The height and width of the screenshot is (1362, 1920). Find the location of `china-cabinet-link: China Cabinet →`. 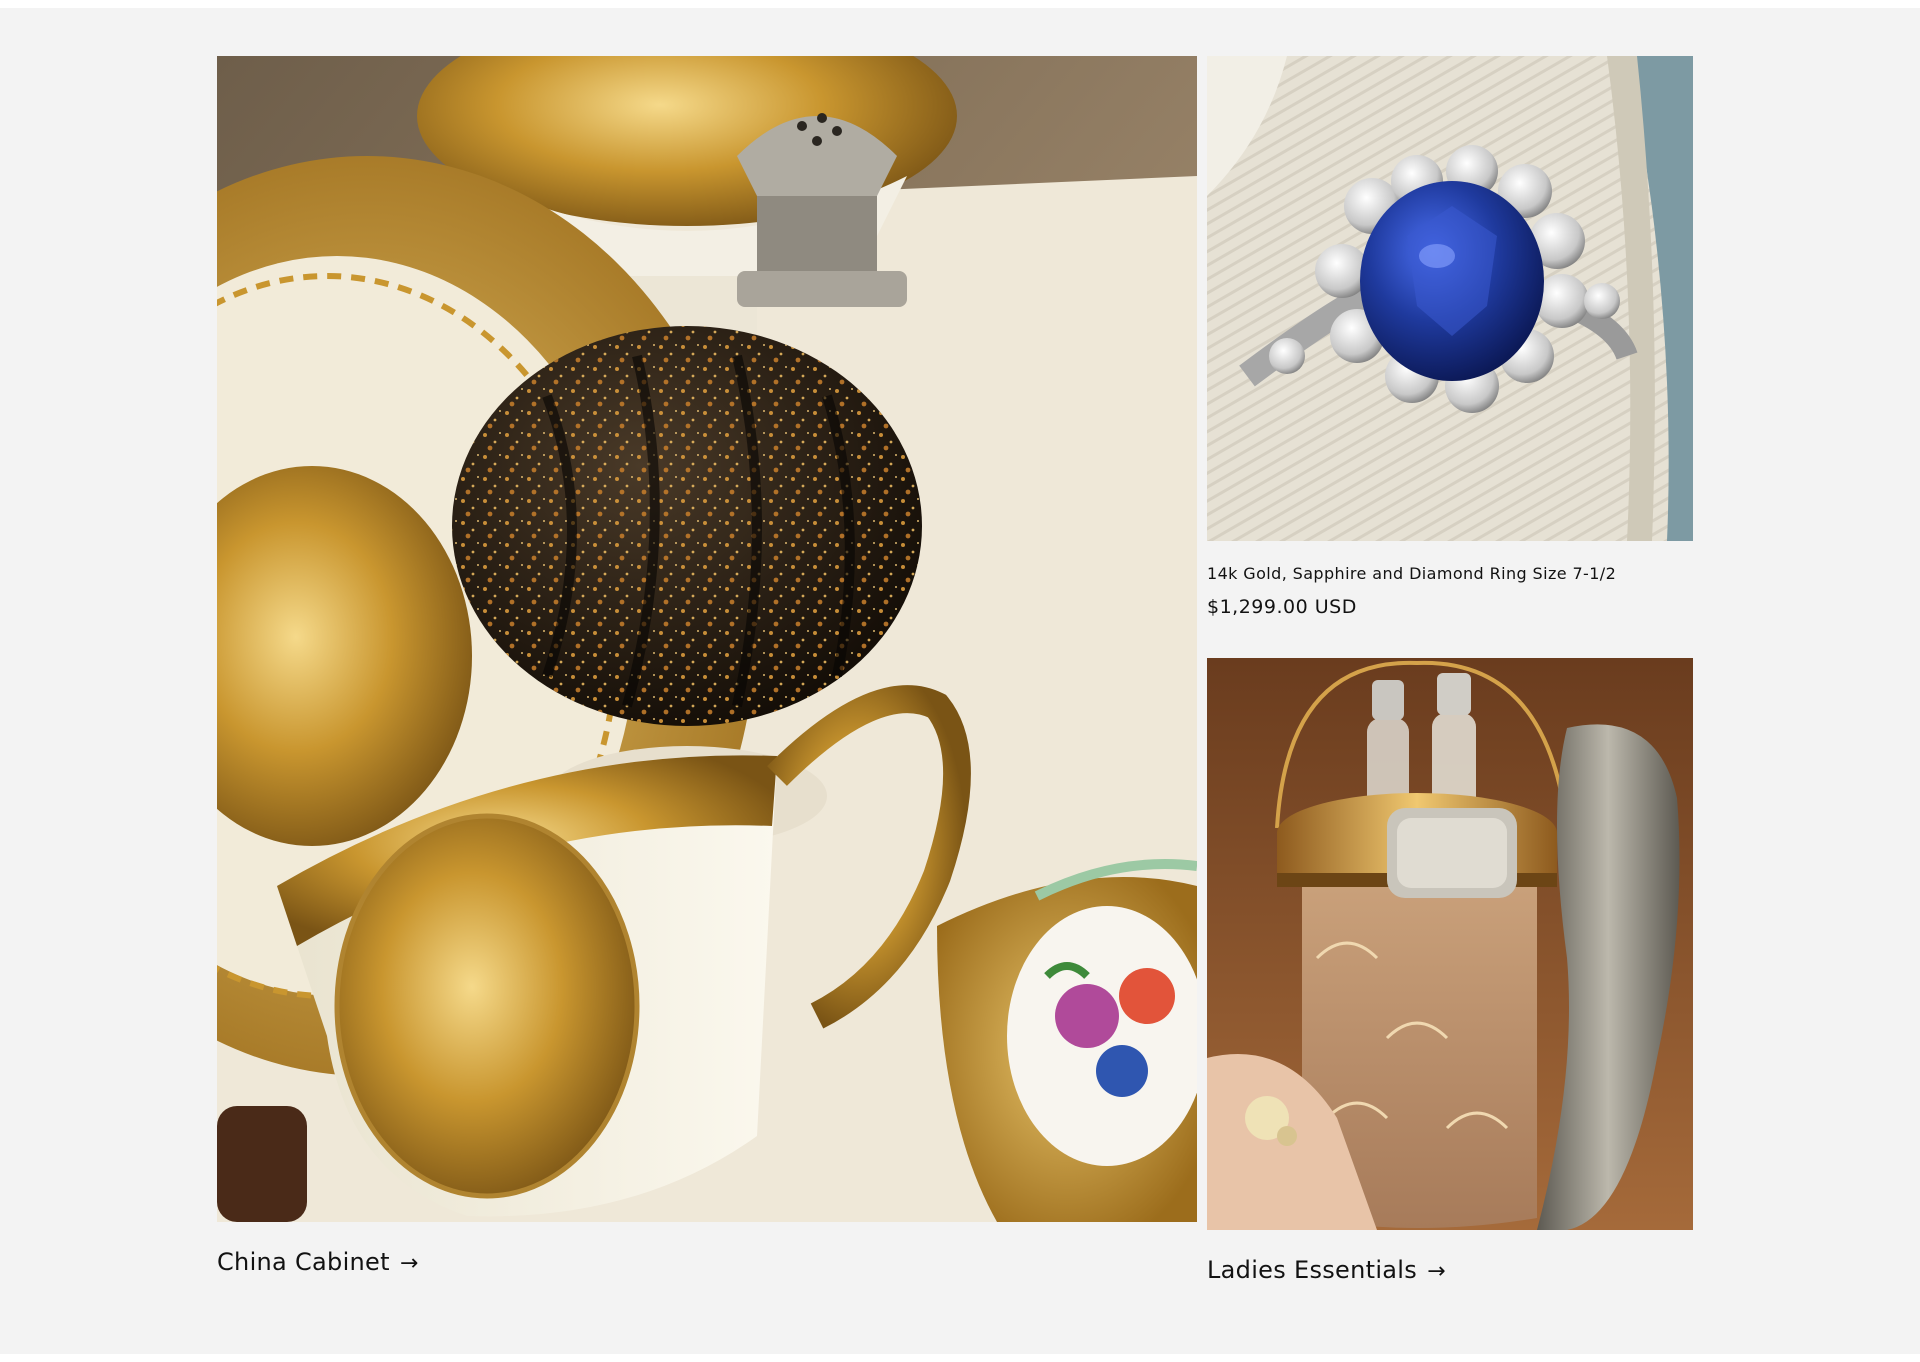

china-cabinet-link: China Cabinet → is located at coordinates (318, 1262).